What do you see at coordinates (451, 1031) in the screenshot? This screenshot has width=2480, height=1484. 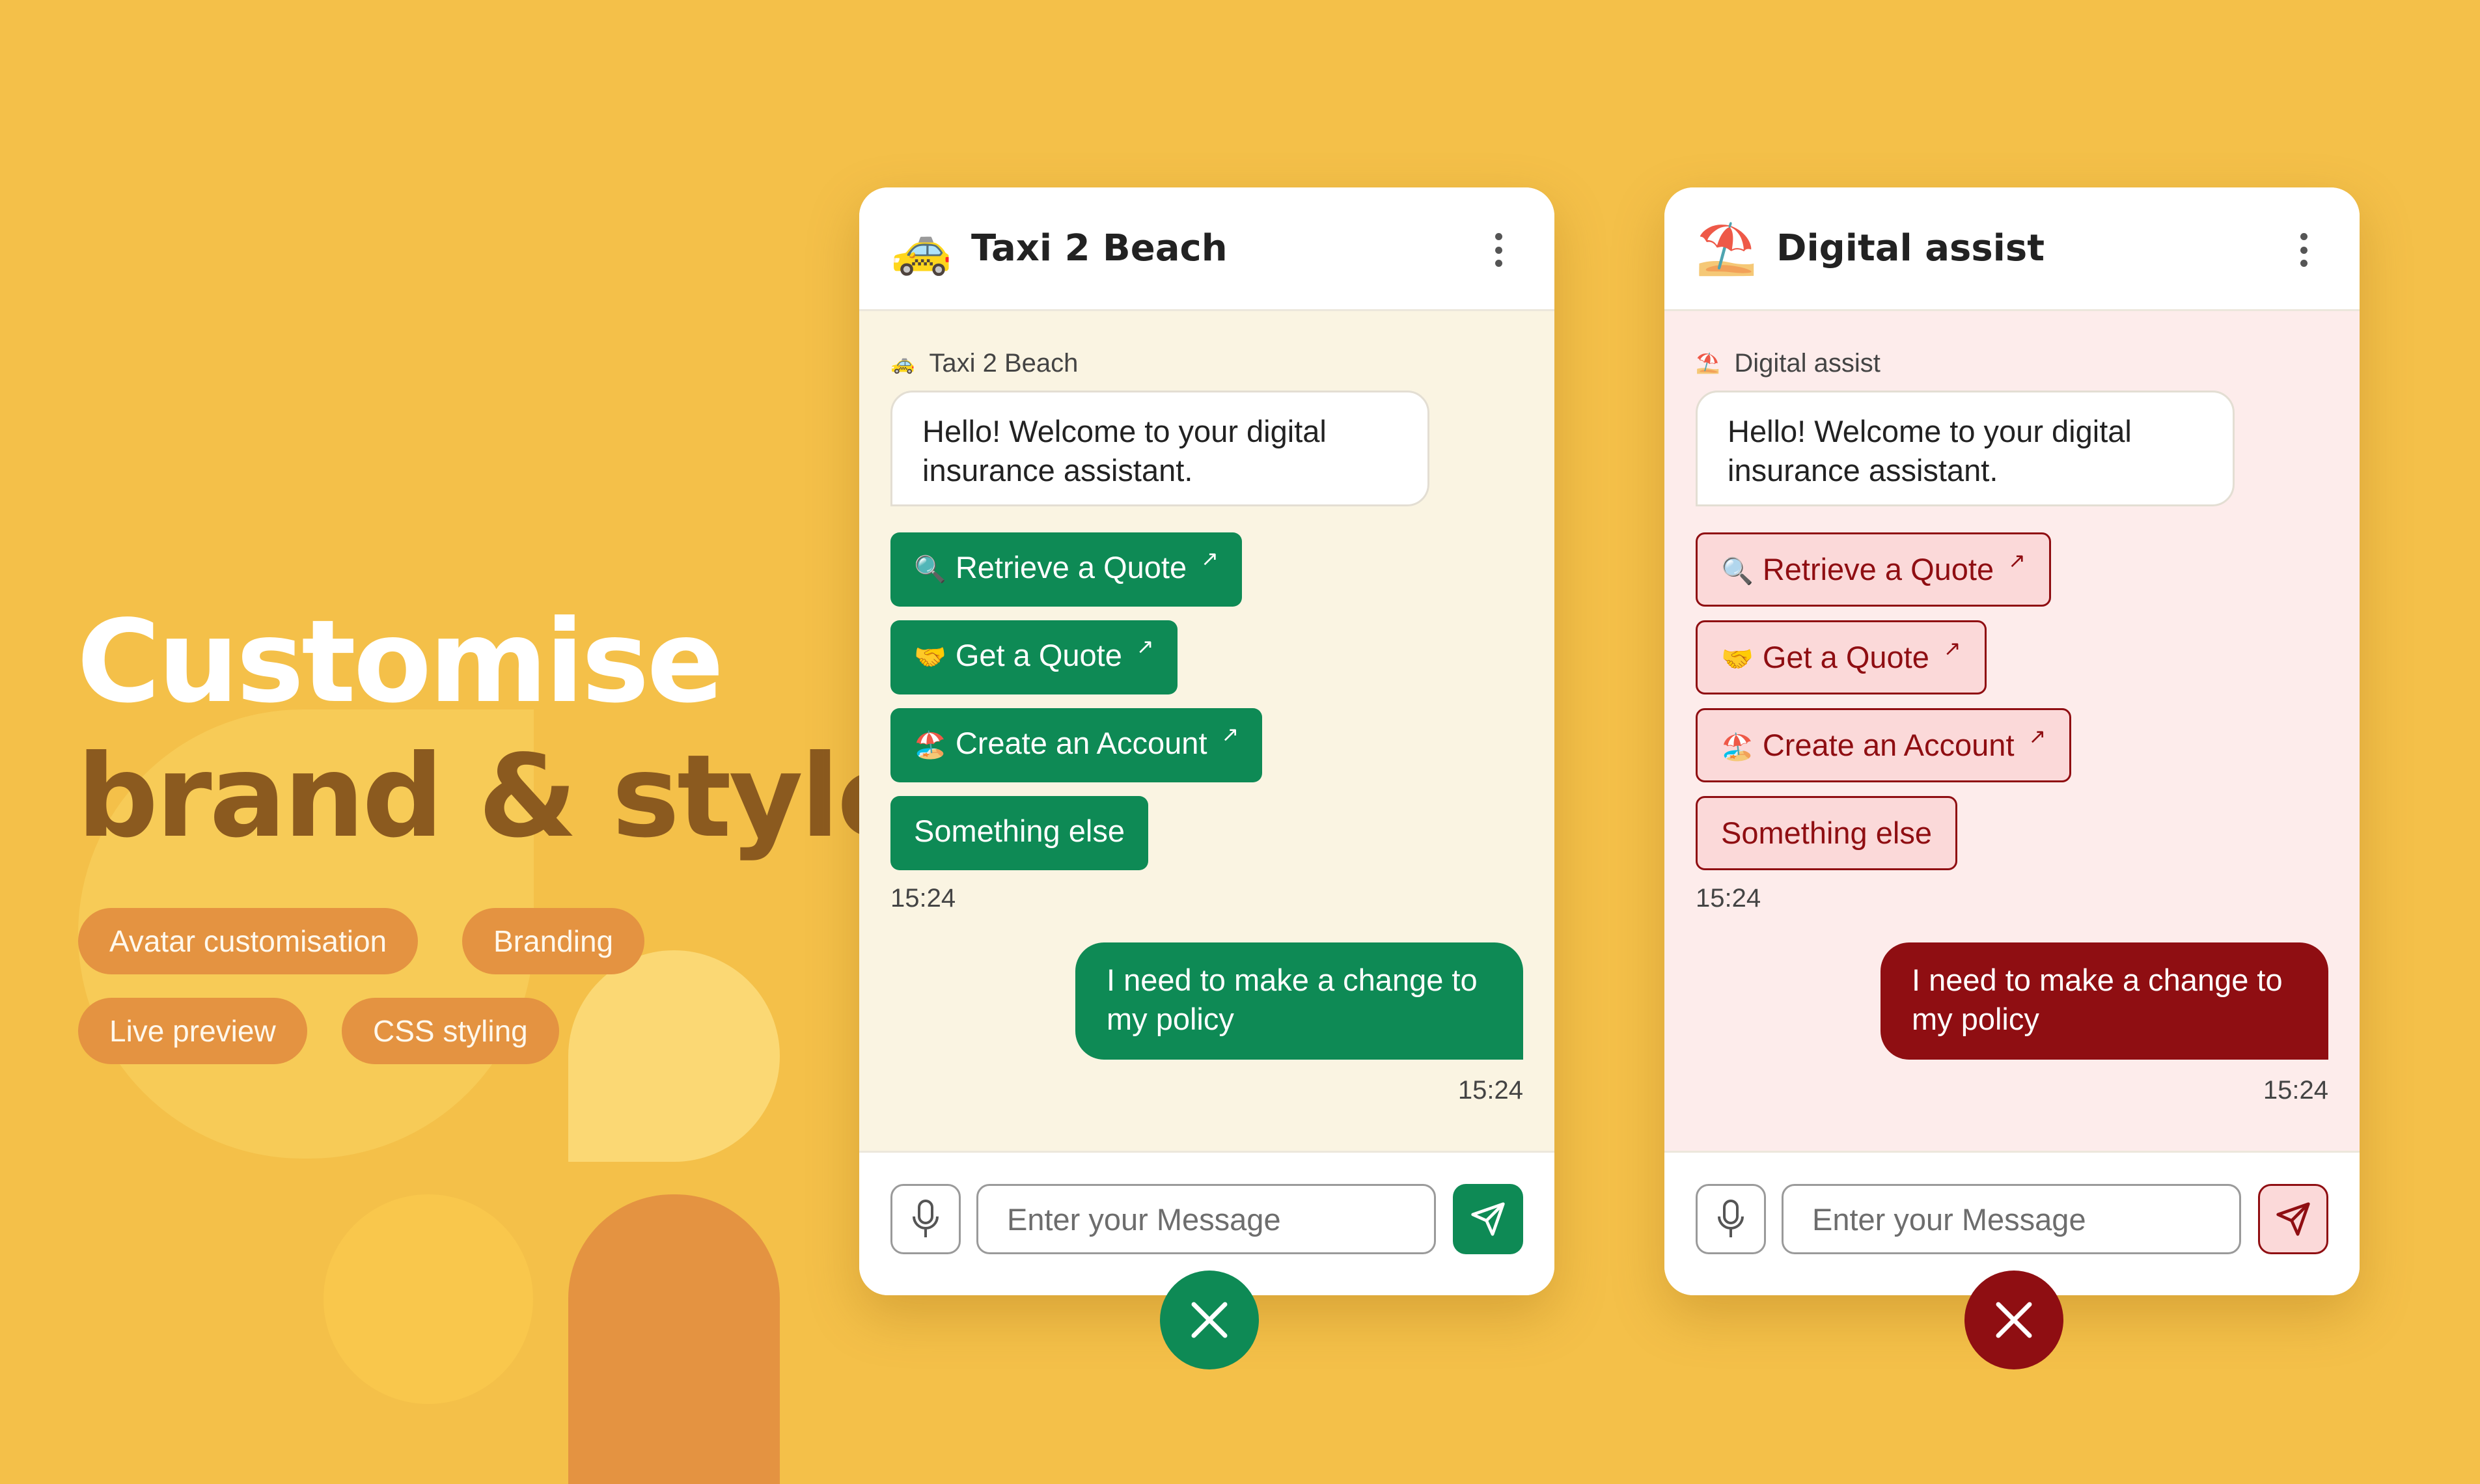 I see `tag-css-styling: CSS styling` at bounding box center [451, 1031].